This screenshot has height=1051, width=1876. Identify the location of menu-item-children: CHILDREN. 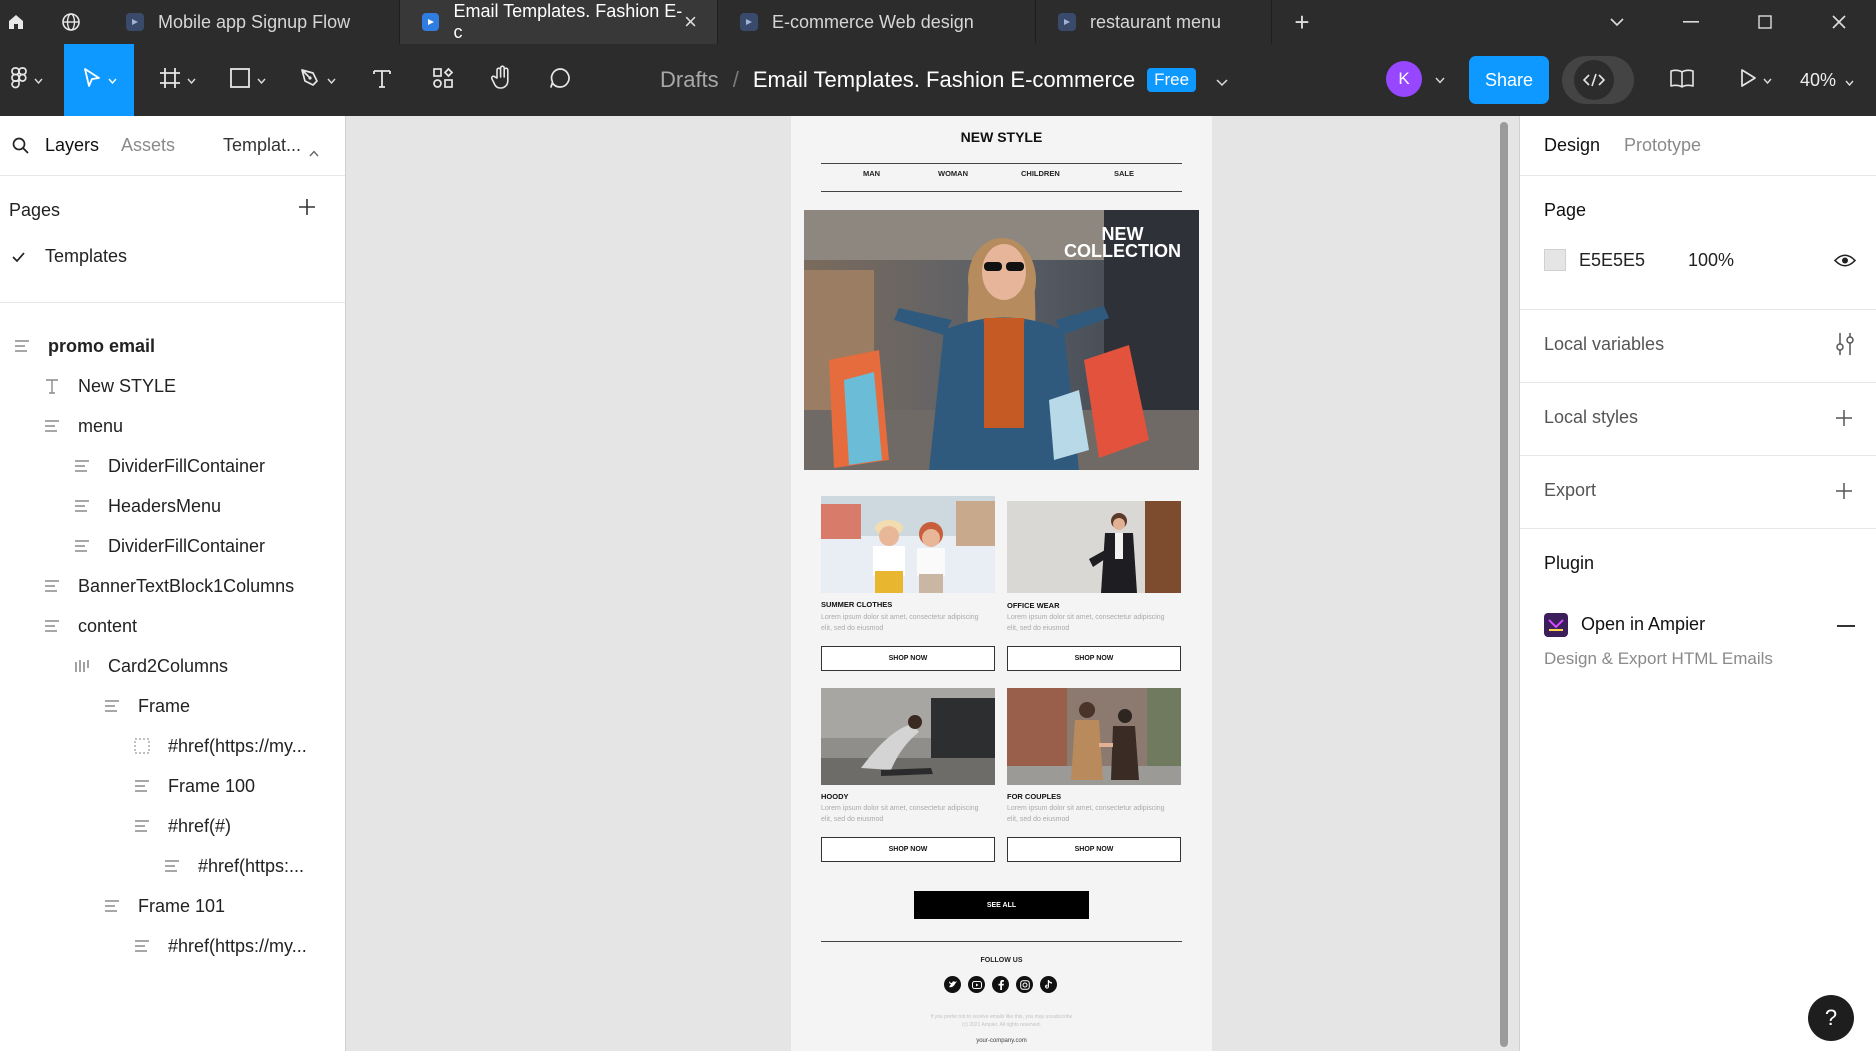
(1040, 173).